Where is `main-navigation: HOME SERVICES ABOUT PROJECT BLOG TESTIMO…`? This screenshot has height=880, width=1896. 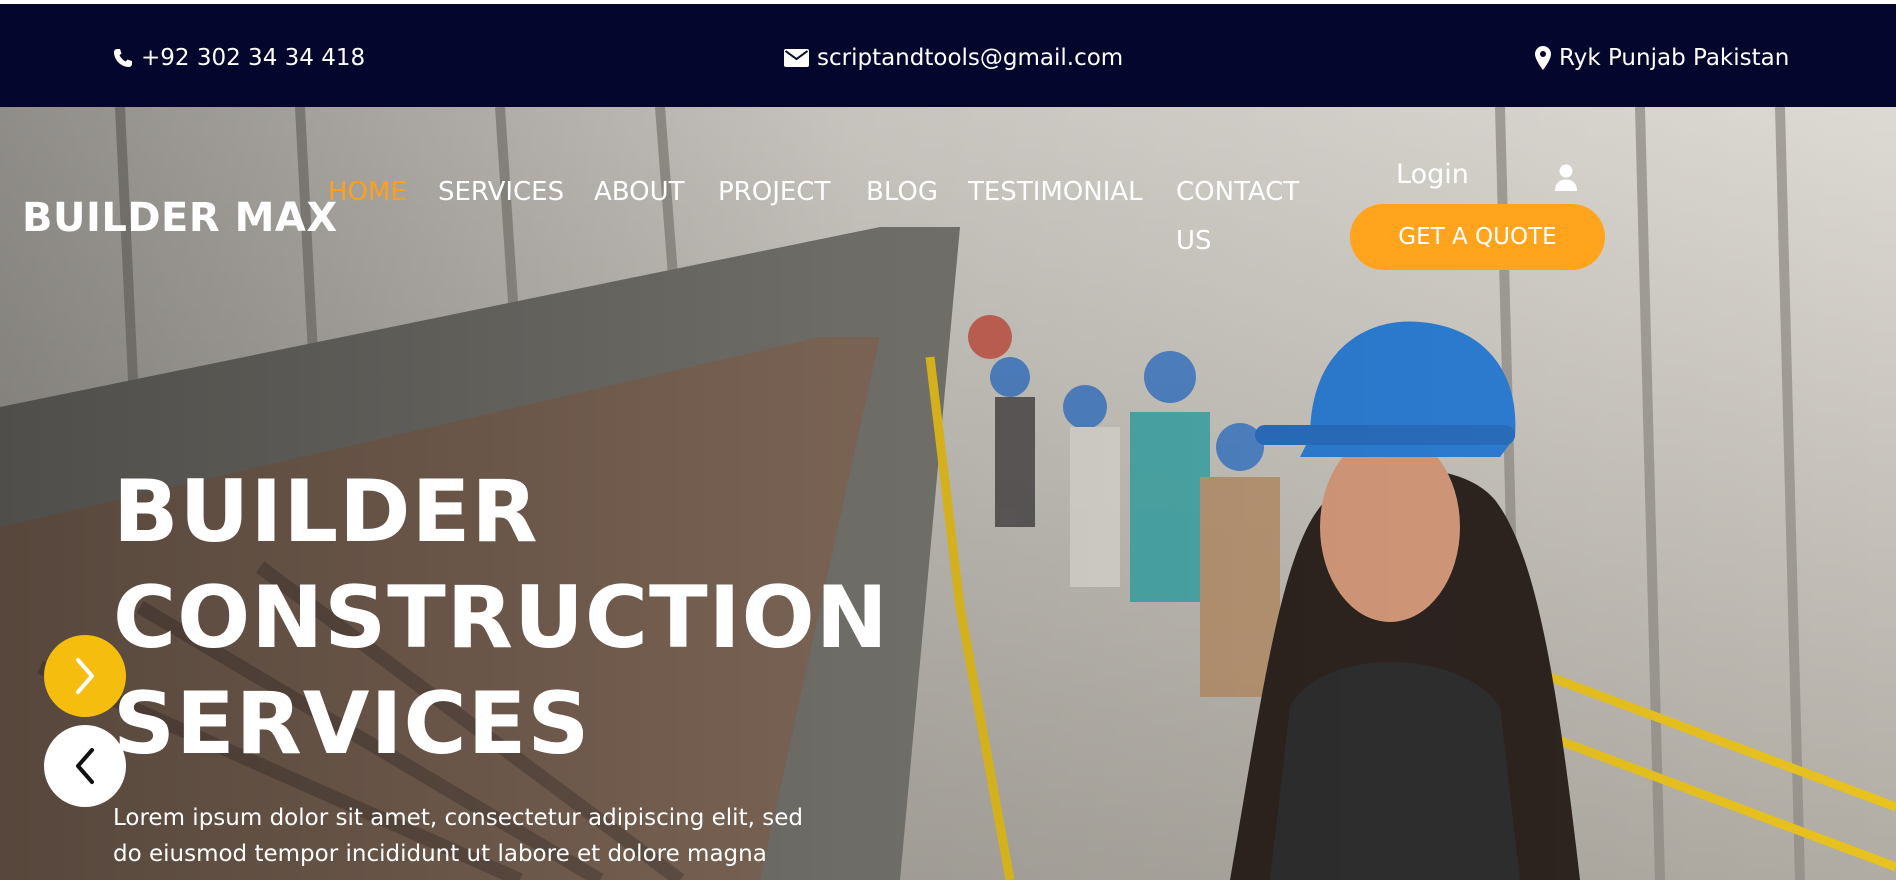 main-navigation: HOME SERVICES ABOUT PROJECT BLOG TESTIMO… is located at coordinates (828, 222).